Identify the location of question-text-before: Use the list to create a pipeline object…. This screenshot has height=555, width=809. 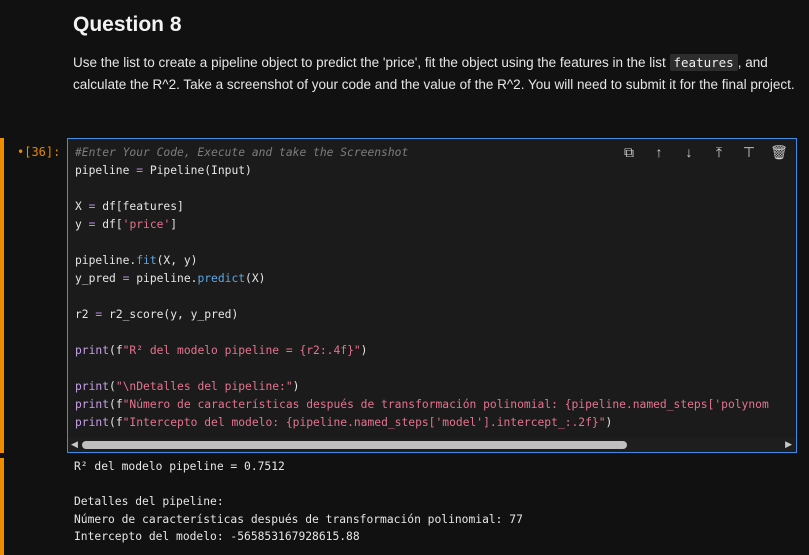
(371, 62).